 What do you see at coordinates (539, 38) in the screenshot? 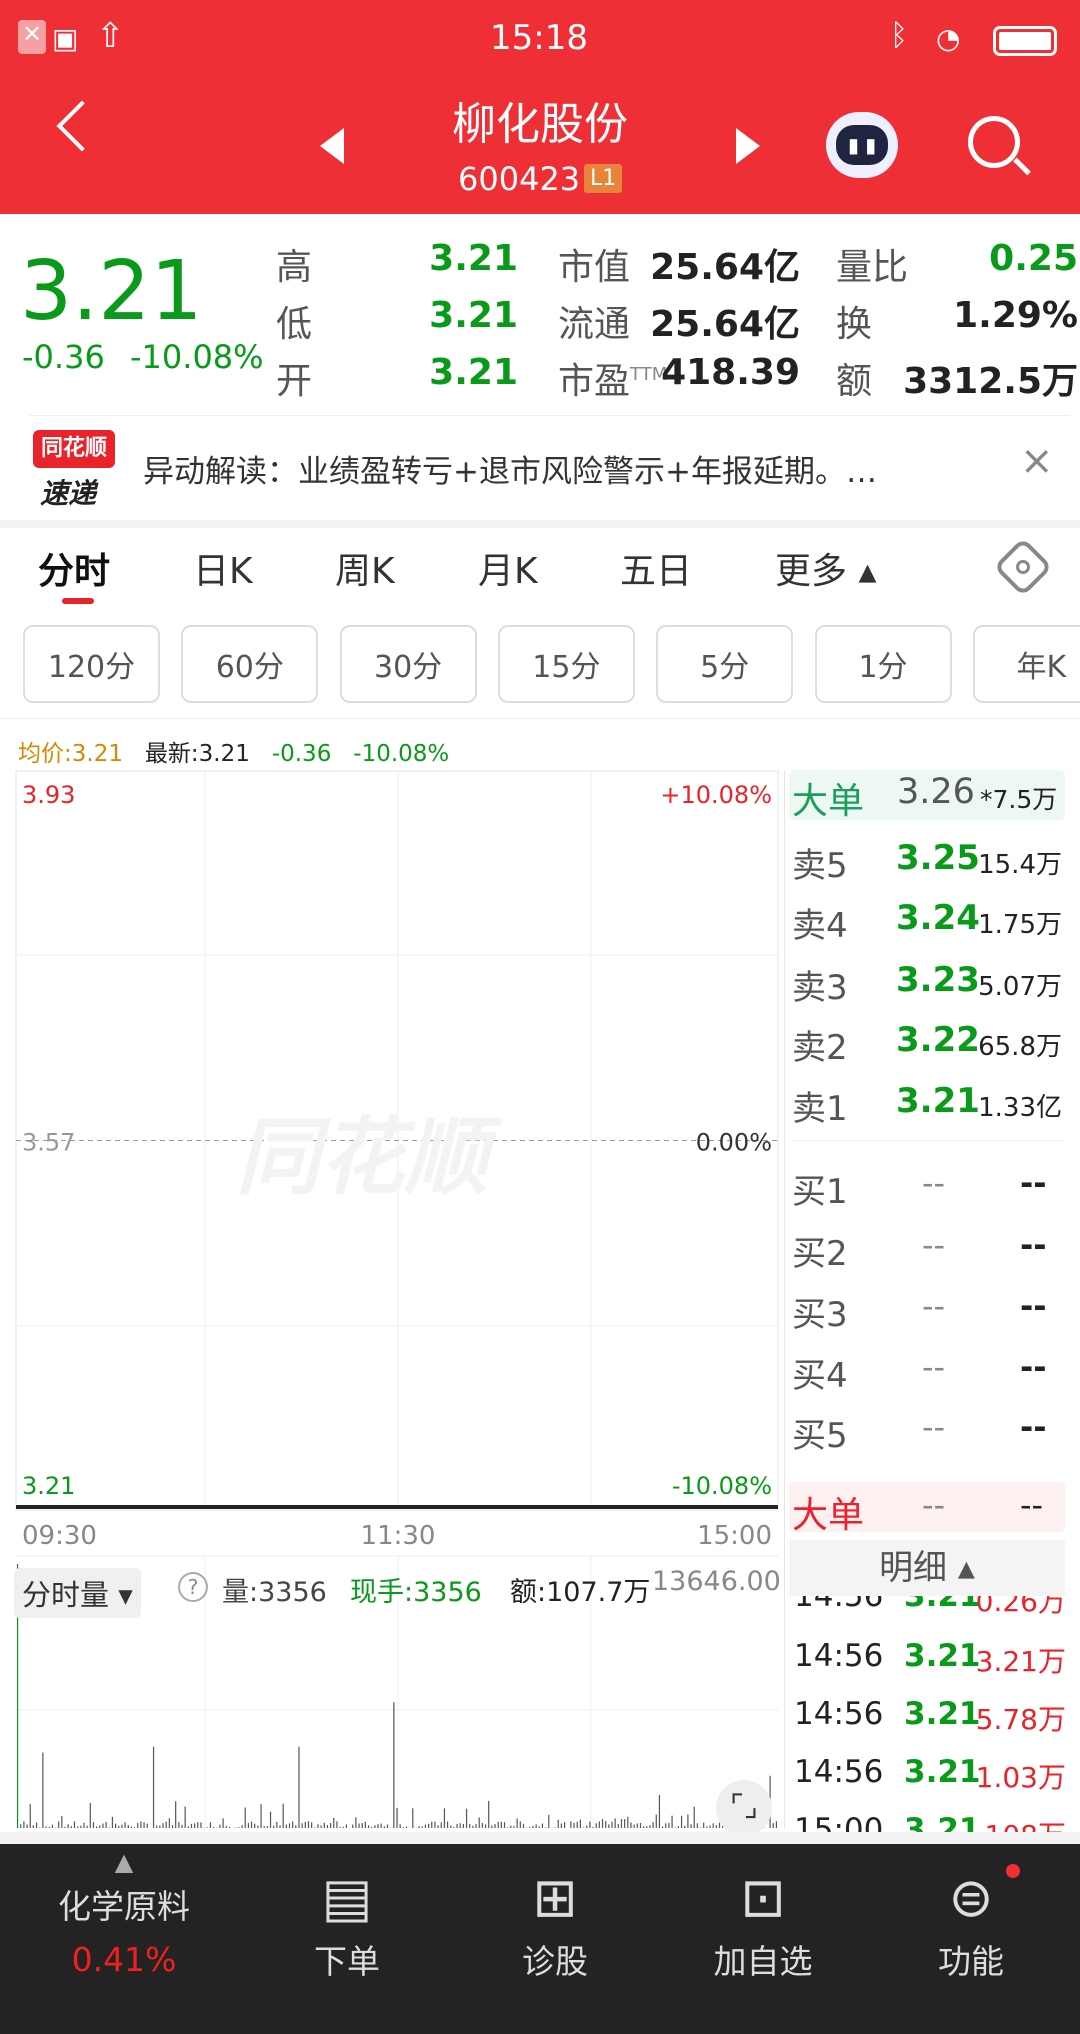
I see `status-time: 15:18` at bounding box center [539, 38].